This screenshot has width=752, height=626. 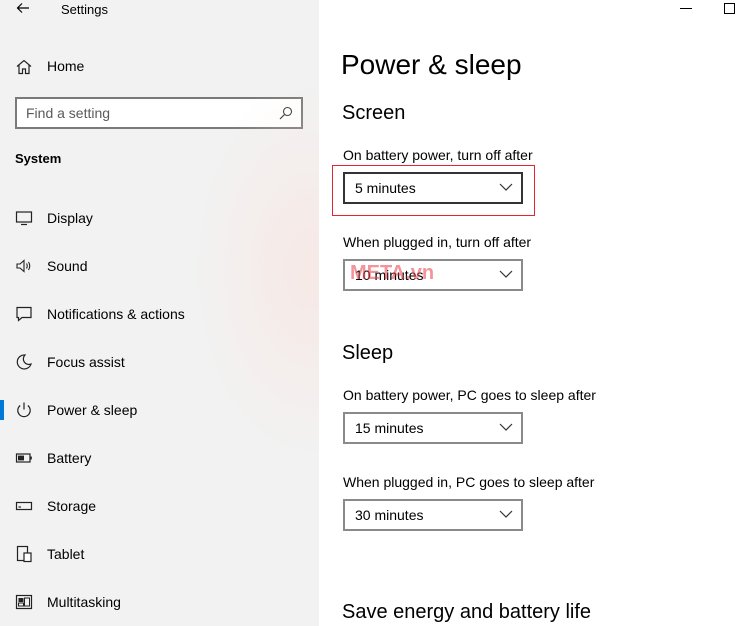 I want to click on home-icon, so click(x=24, y=67).